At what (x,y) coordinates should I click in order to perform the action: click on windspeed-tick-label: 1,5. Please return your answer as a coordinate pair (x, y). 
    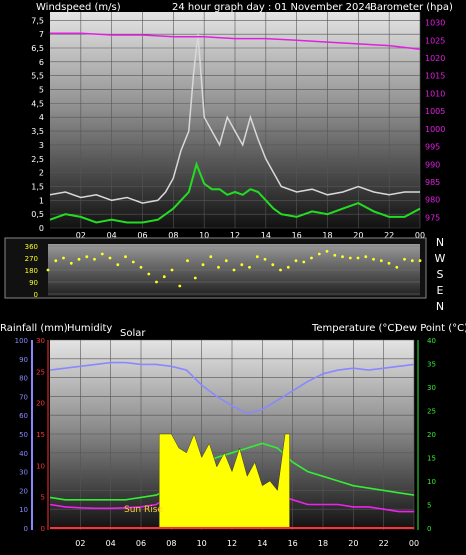
    Looking at the image, I should click on (37, 186).